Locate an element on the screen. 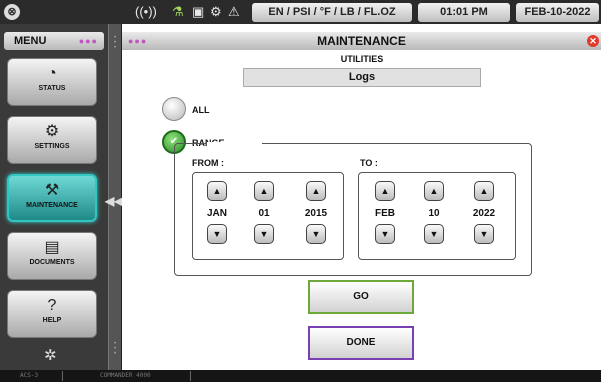 The width and height of the screenshot is (601, 382). done-button: DONE is located at coordinates (361, 343).